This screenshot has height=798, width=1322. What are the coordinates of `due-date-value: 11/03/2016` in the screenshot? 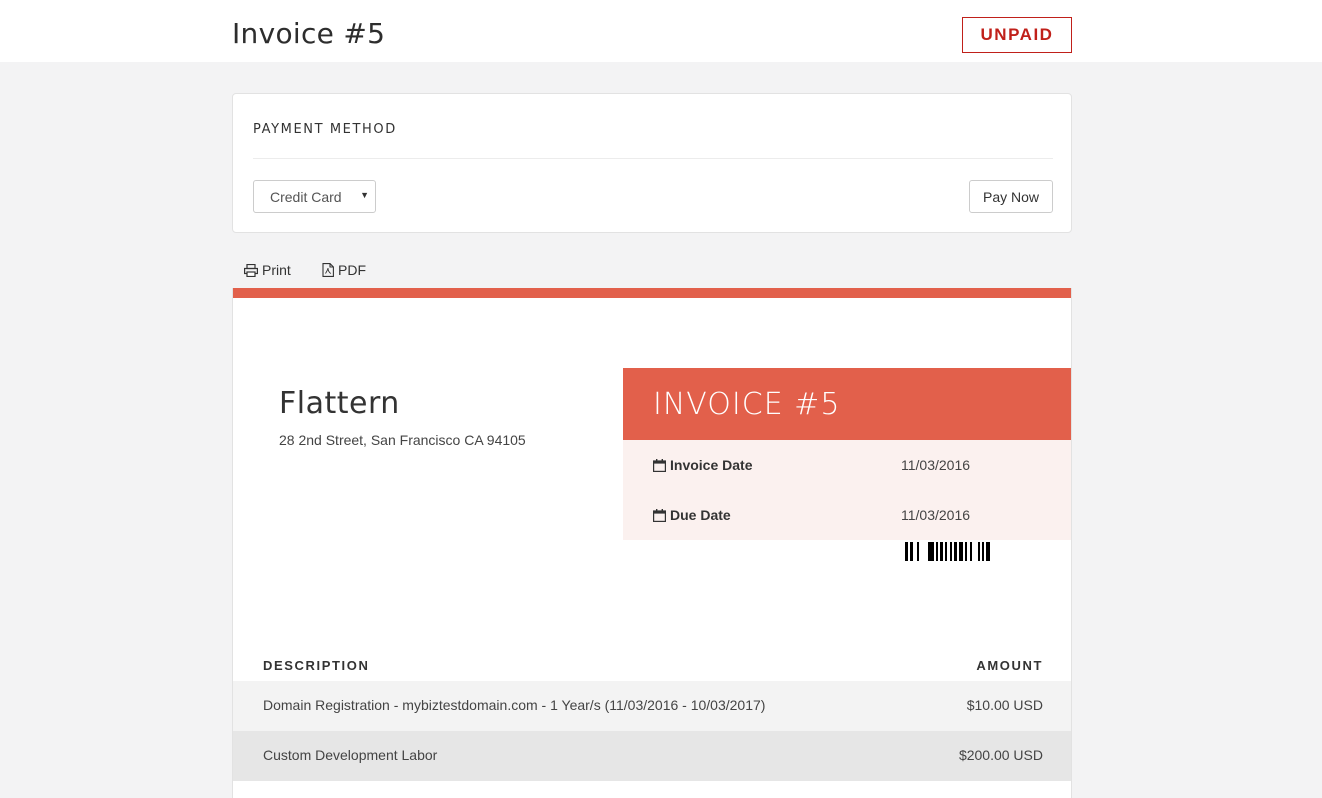 It's located at (936, 515).